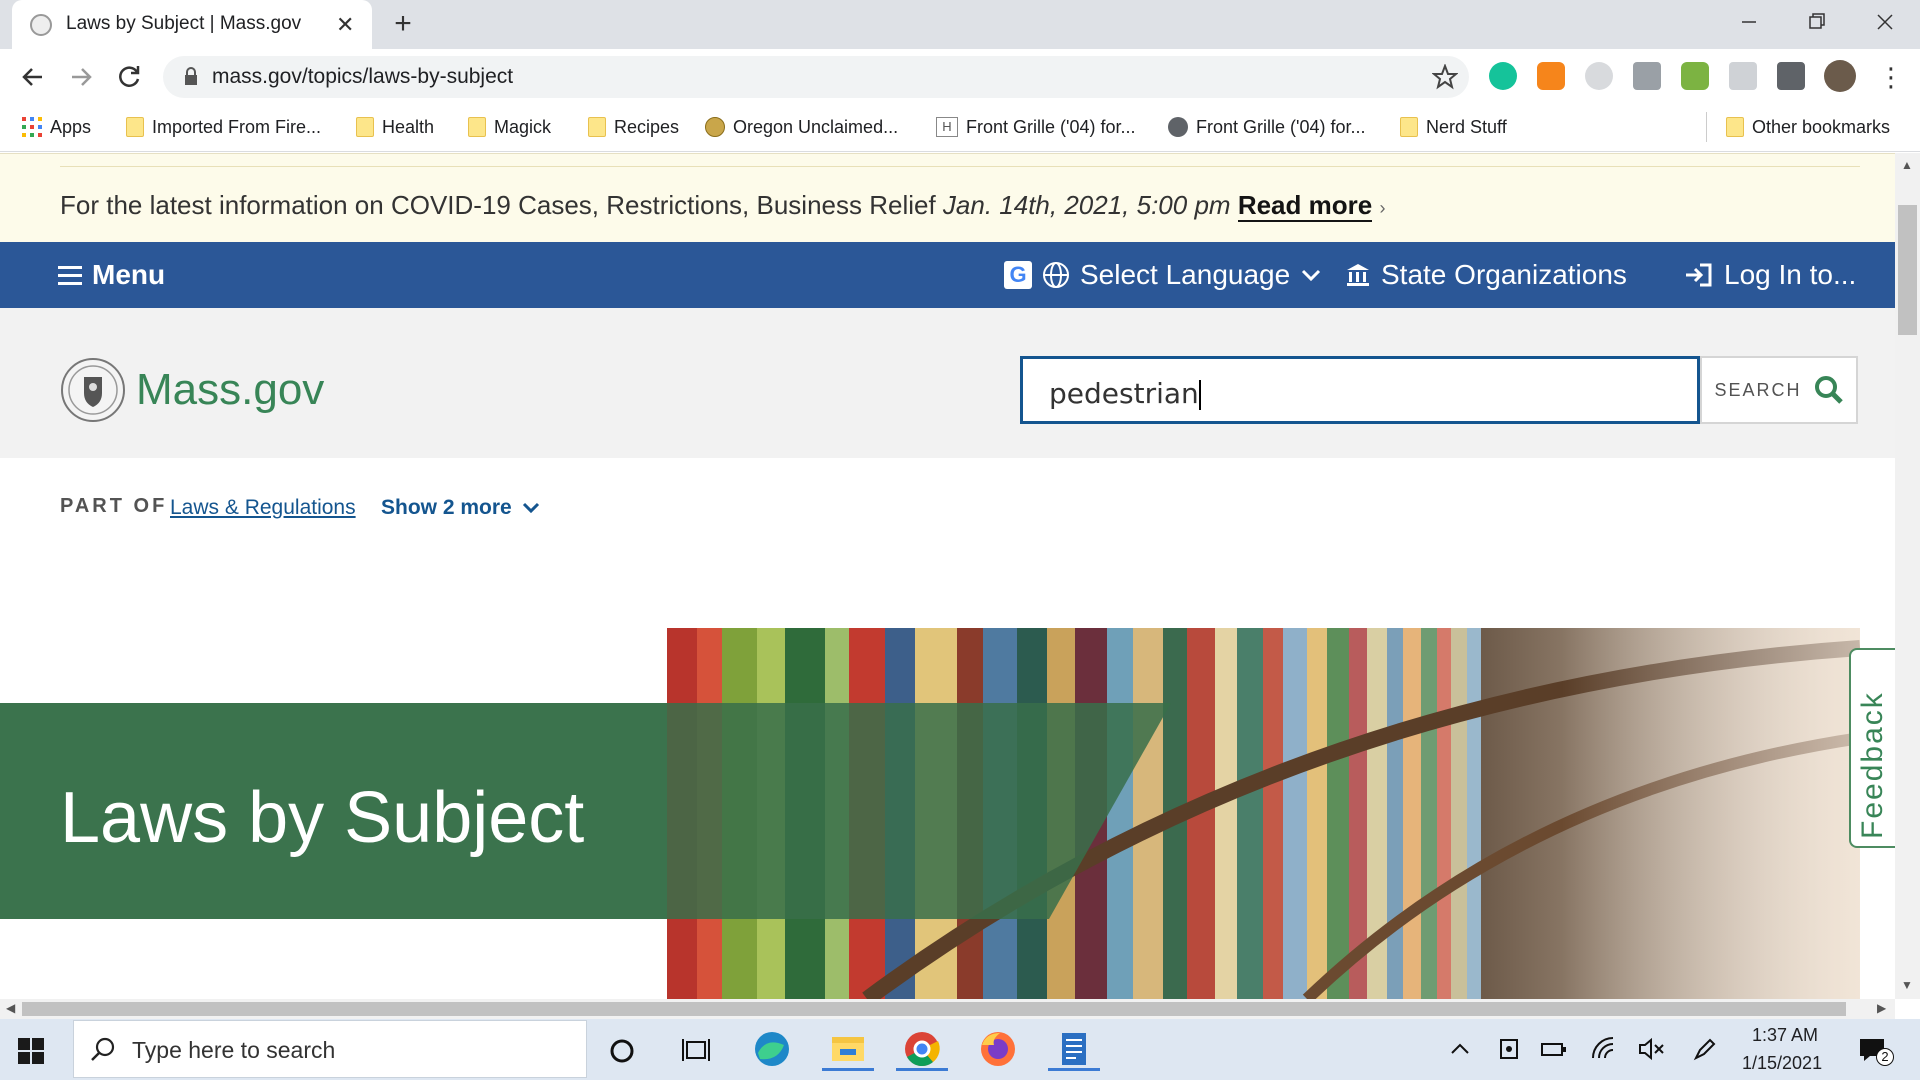 Image resolution: width=1920 pixels, height=1080 pixels. I want to click on scroll-right-arrow-icon: ▶, so click(1881, 1008).